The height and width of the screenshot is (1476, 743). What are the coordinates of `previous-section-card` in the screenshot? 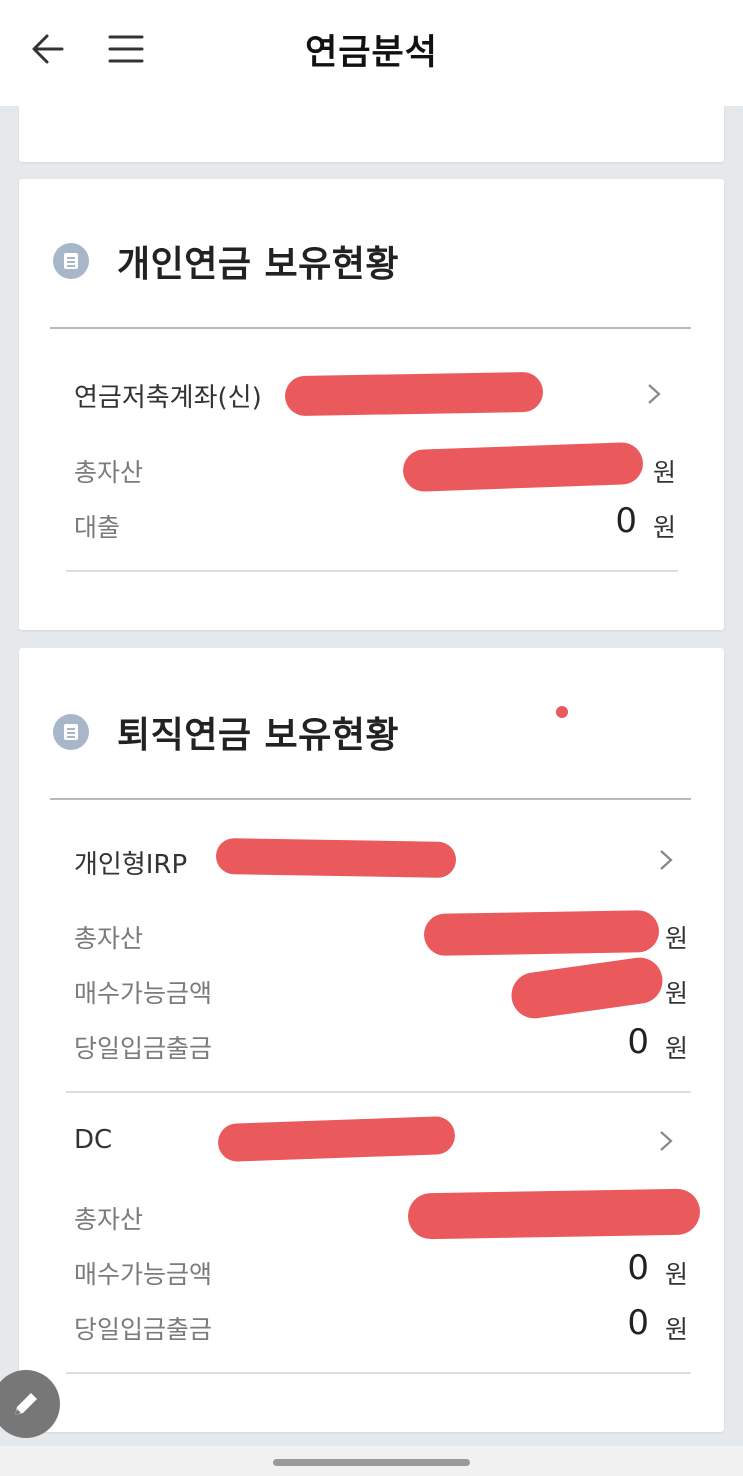 It's located at (371, 134).